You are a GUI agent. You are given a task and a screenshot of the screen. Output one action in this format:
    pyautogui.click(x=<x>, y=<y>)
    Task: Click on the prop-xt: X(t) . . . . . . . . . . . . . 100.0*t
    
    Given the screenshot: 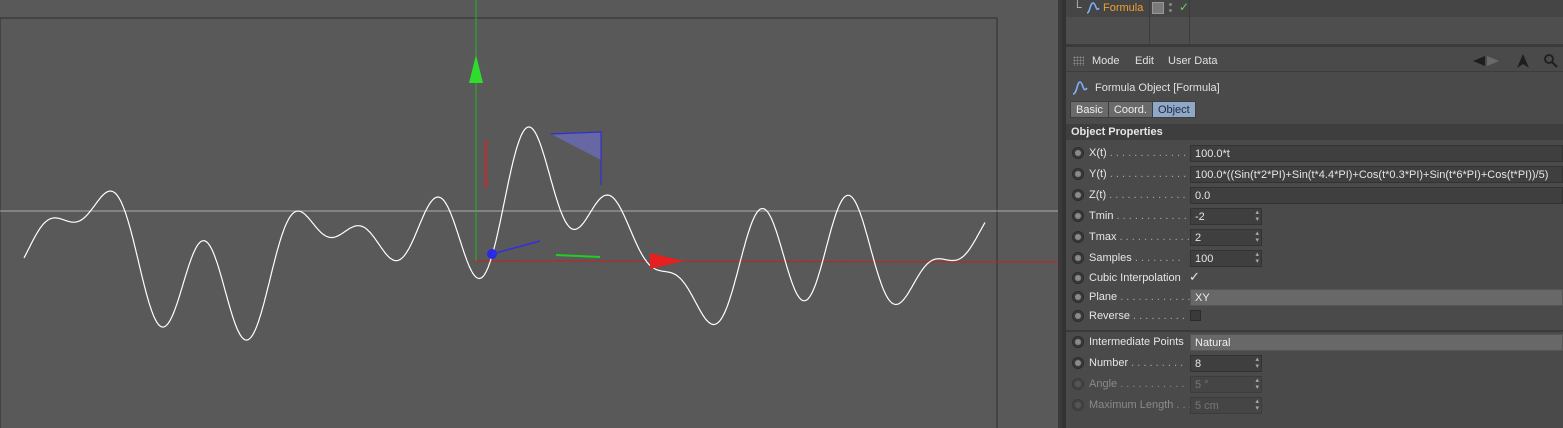 What is the action you would take?
    pyautogui.click(x=1314, y=153)
    